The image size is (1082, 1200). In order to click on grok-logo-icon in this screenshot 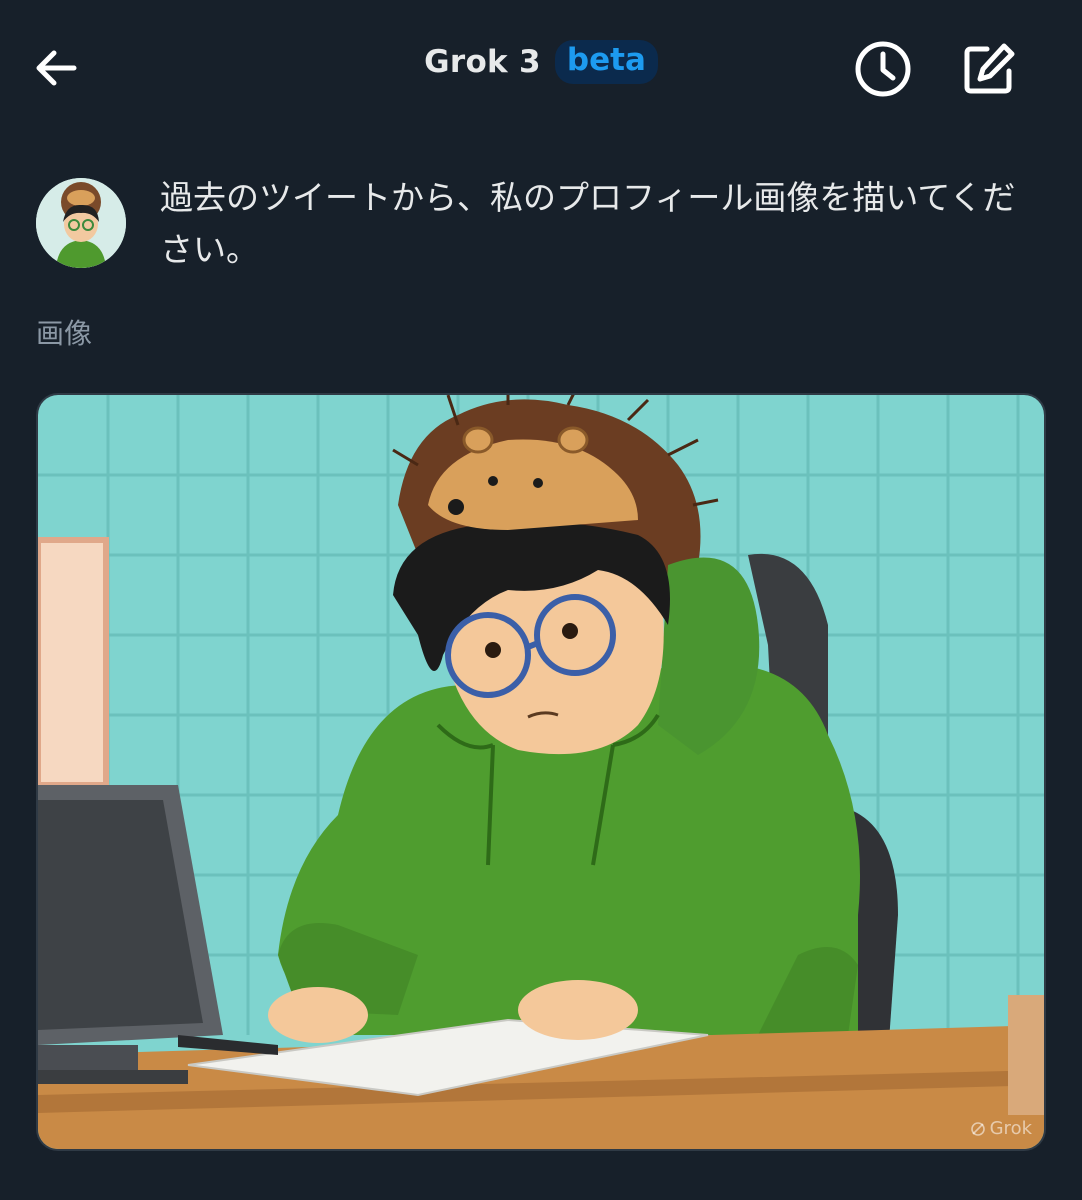, I will do `click(977, 1128)`.